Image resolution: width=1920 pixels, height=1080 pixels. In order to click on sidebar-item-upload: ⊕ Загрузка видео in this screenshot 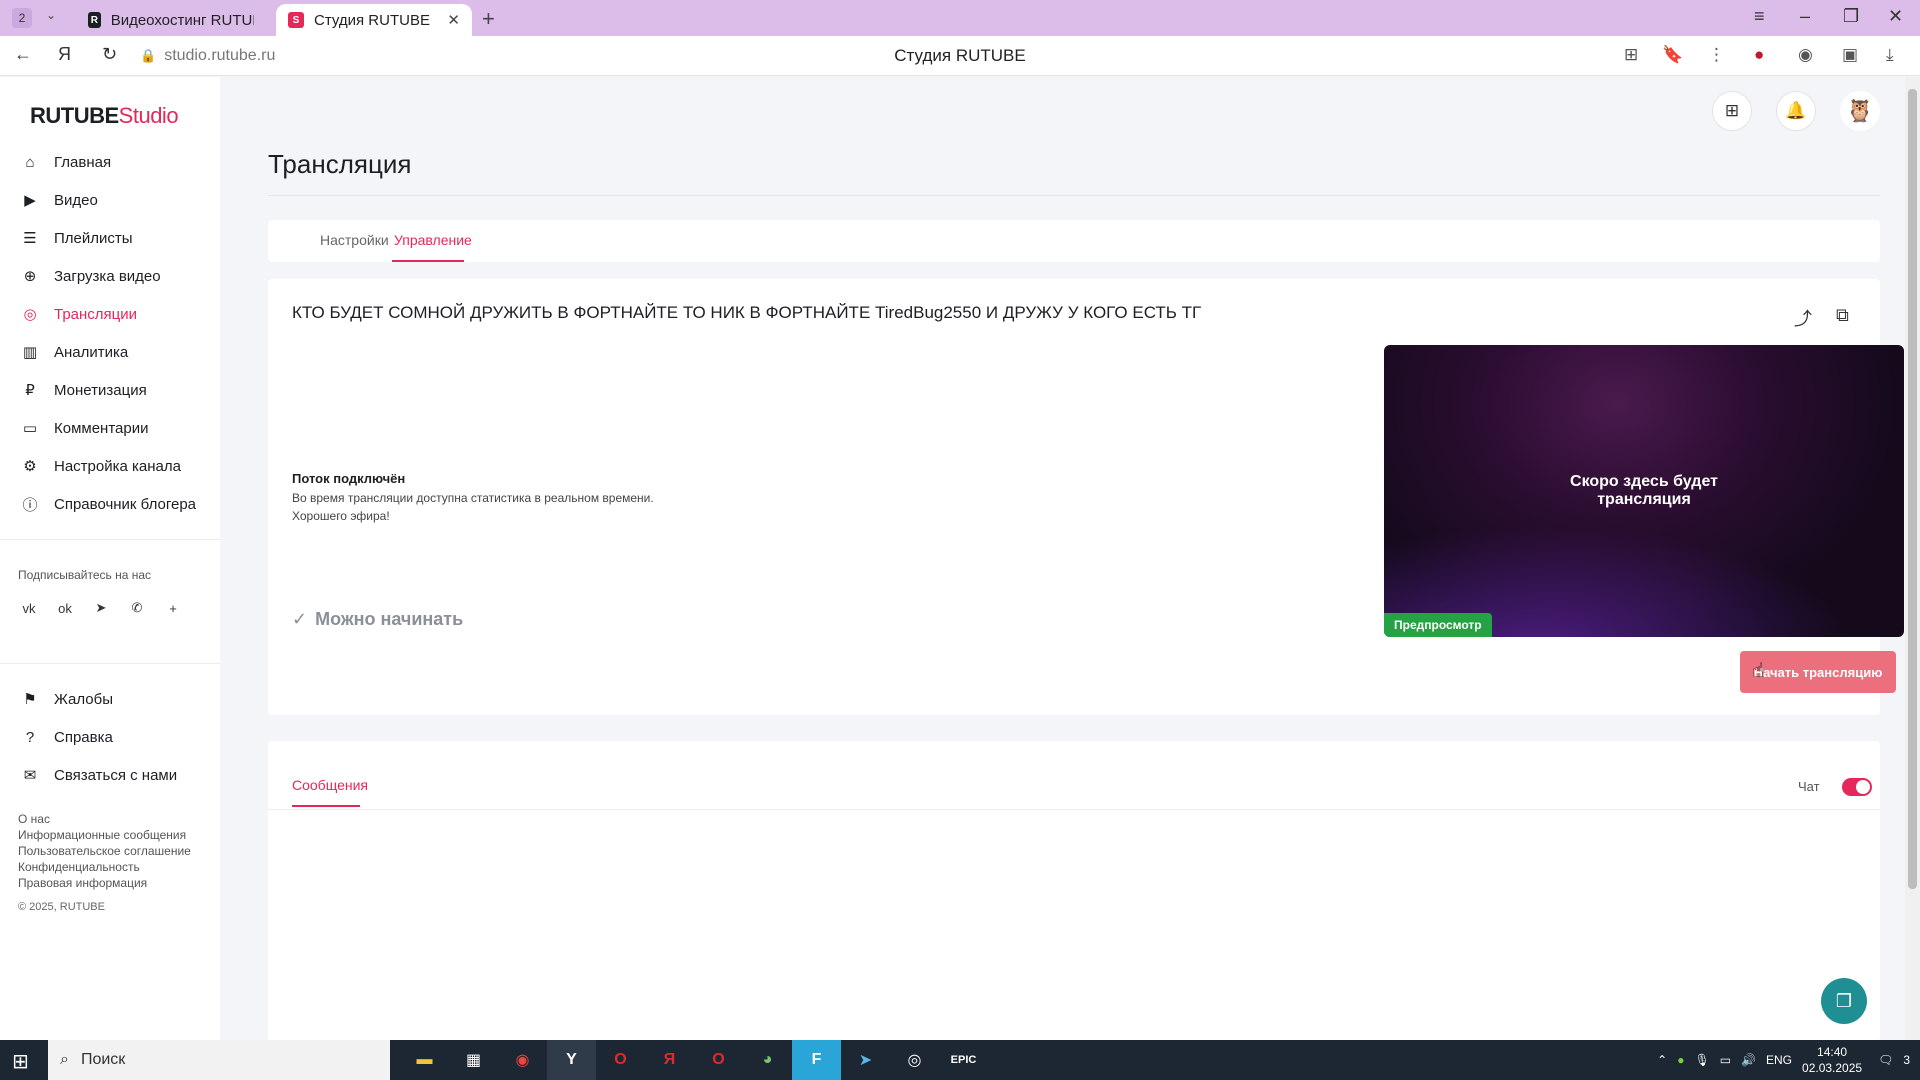, I will do `click(110, 276)`.